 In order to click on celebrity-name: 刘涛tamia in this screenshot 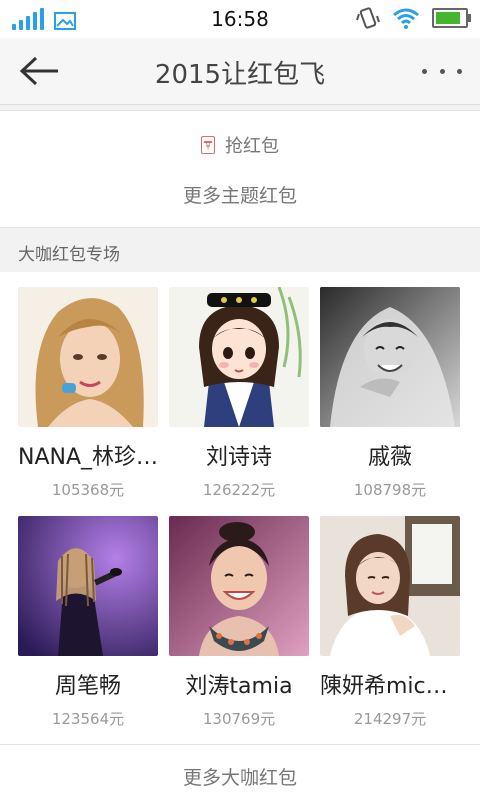, I will do `click(239, 686)`.